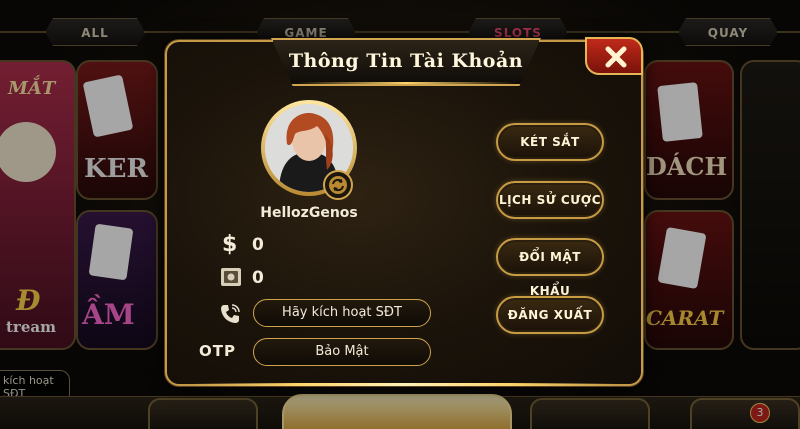 The image size is (800, 429). I want to click on close-button, so click(614, 56).